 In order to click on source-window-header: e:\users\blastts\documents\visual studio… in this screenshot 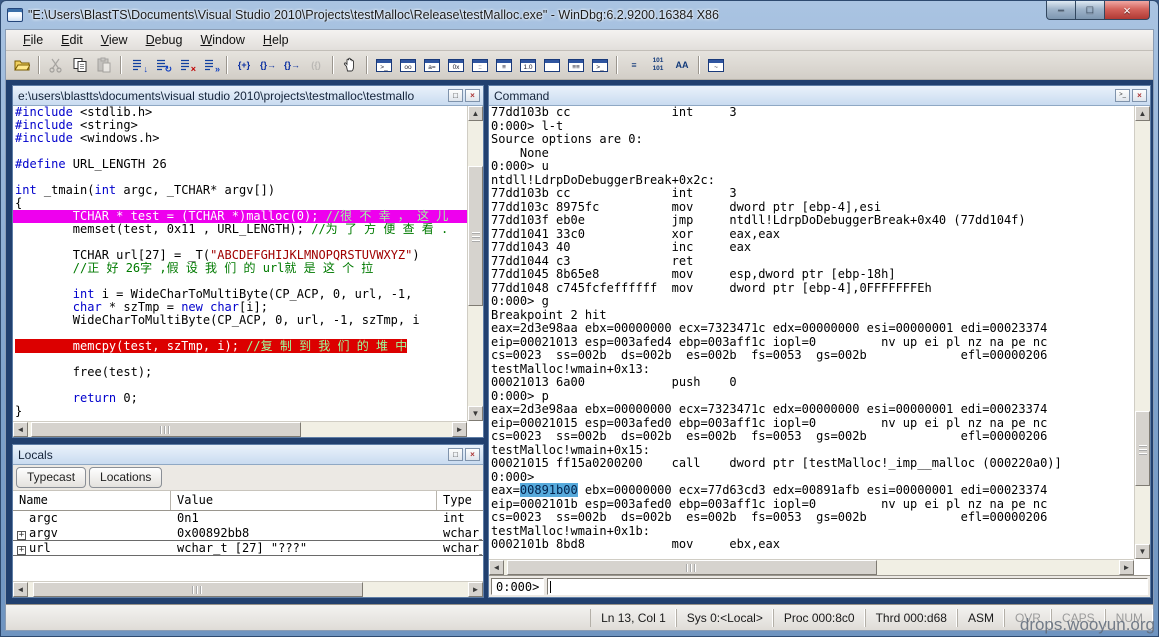, I will do `click(248, 96)`.